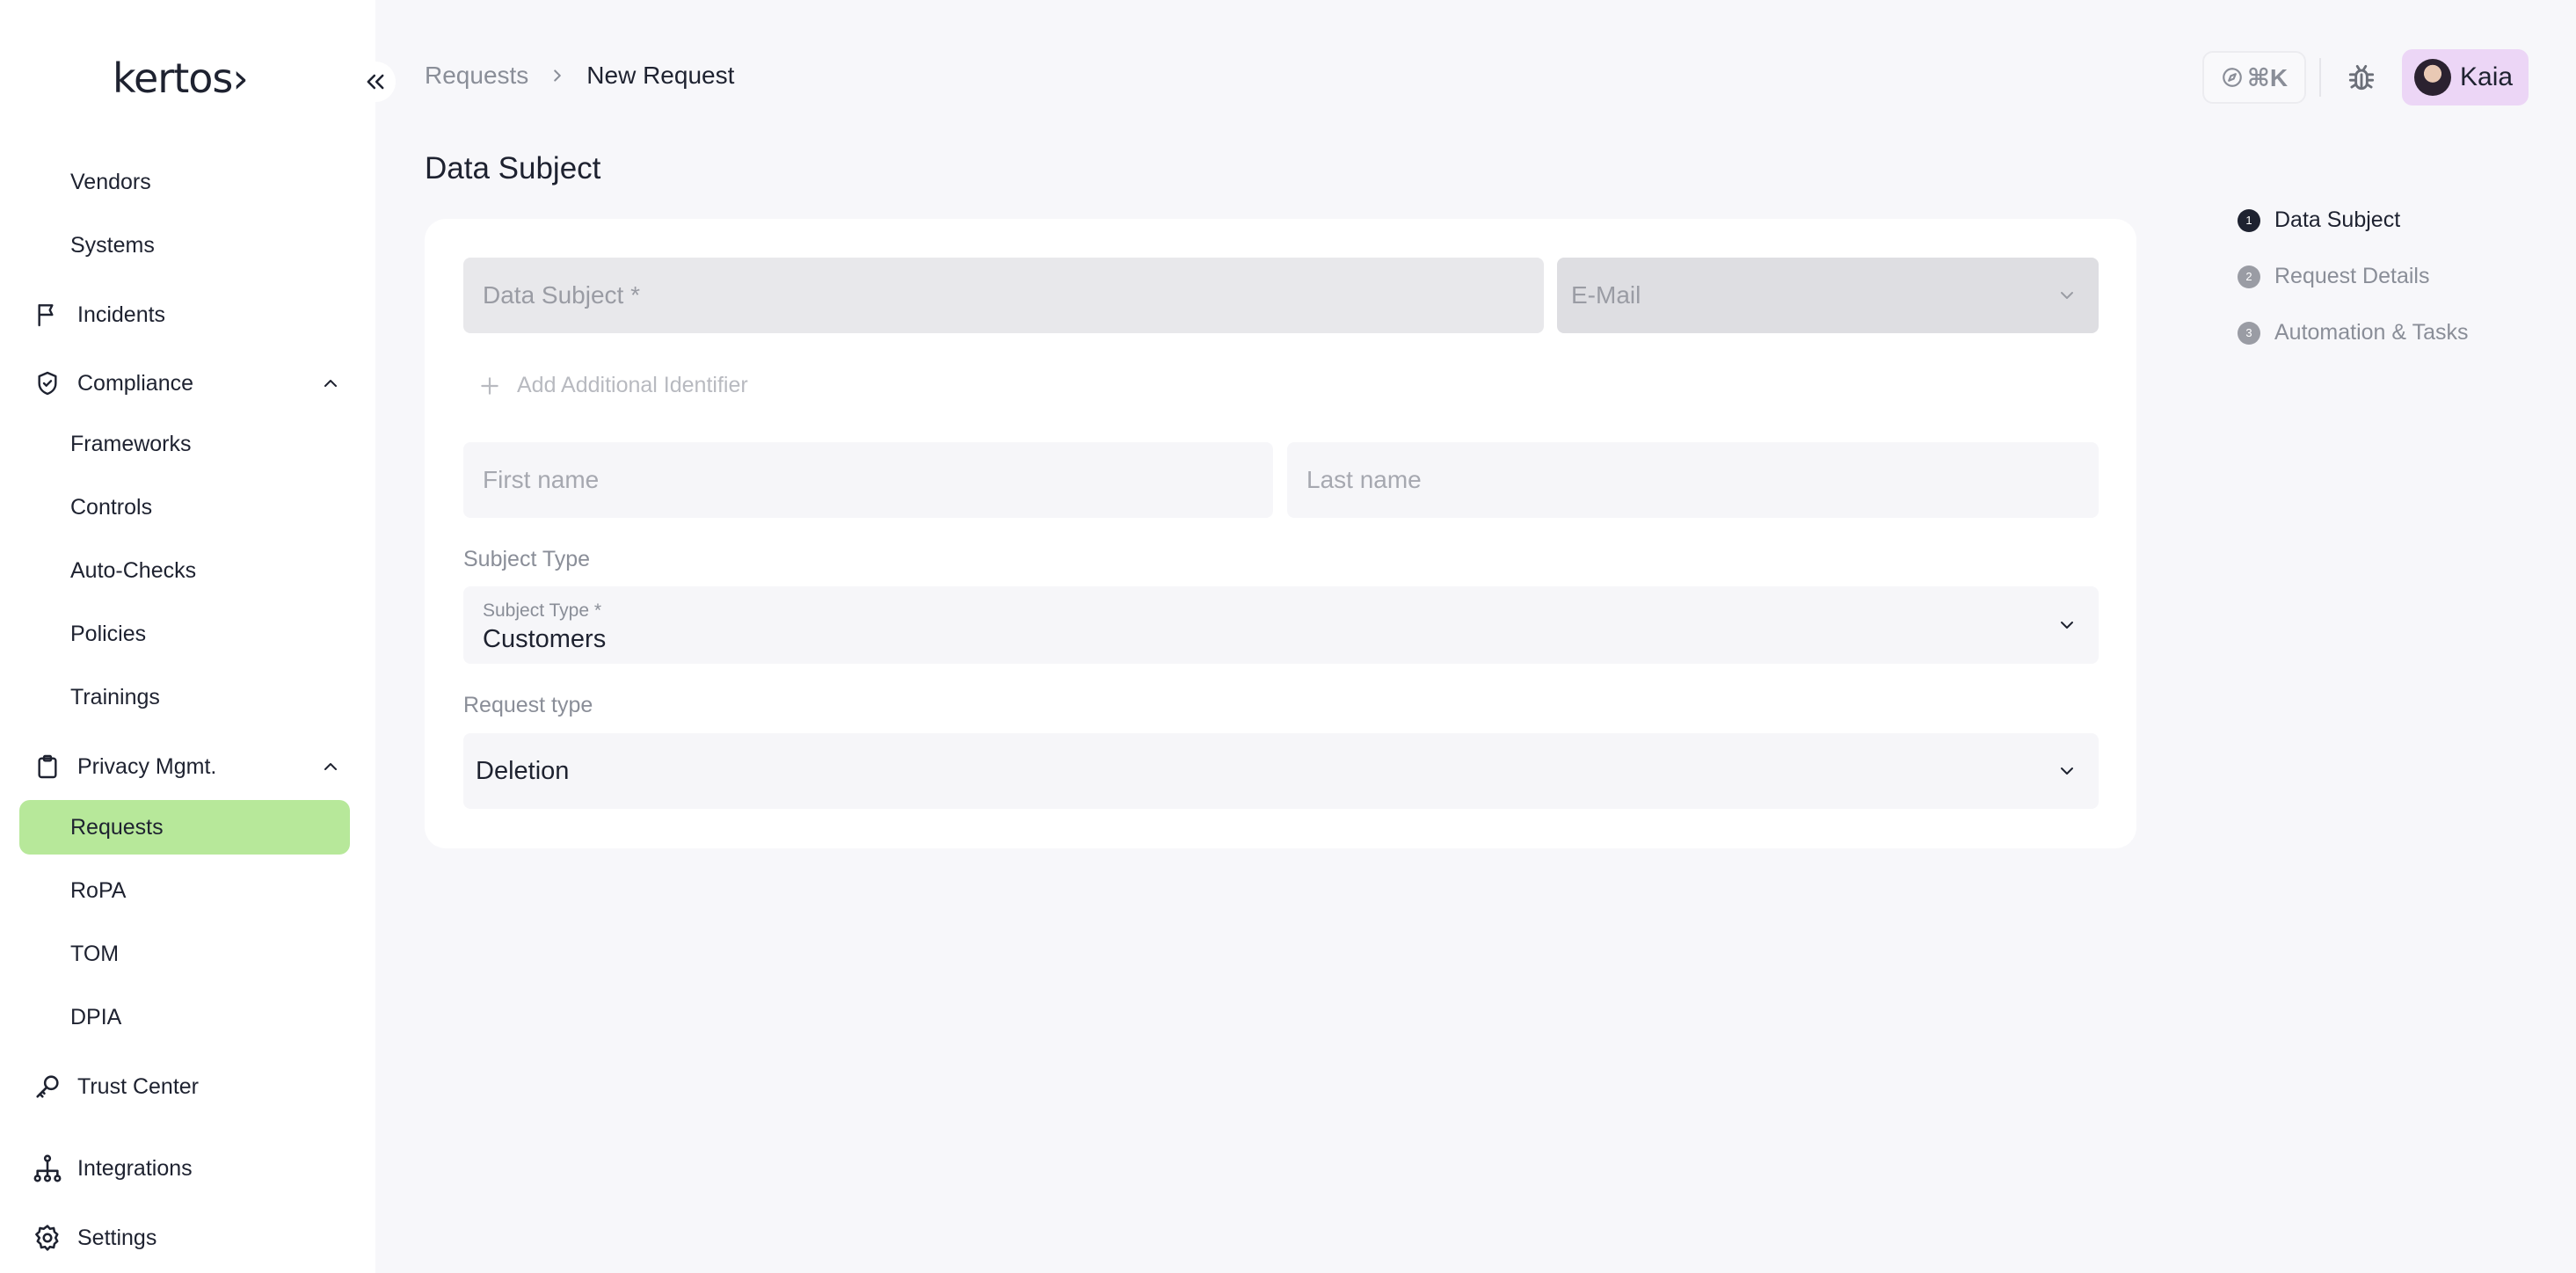  Describe the element at coordinates (47, 766) in the screenshot. I see `clipboard-icon` at that location.